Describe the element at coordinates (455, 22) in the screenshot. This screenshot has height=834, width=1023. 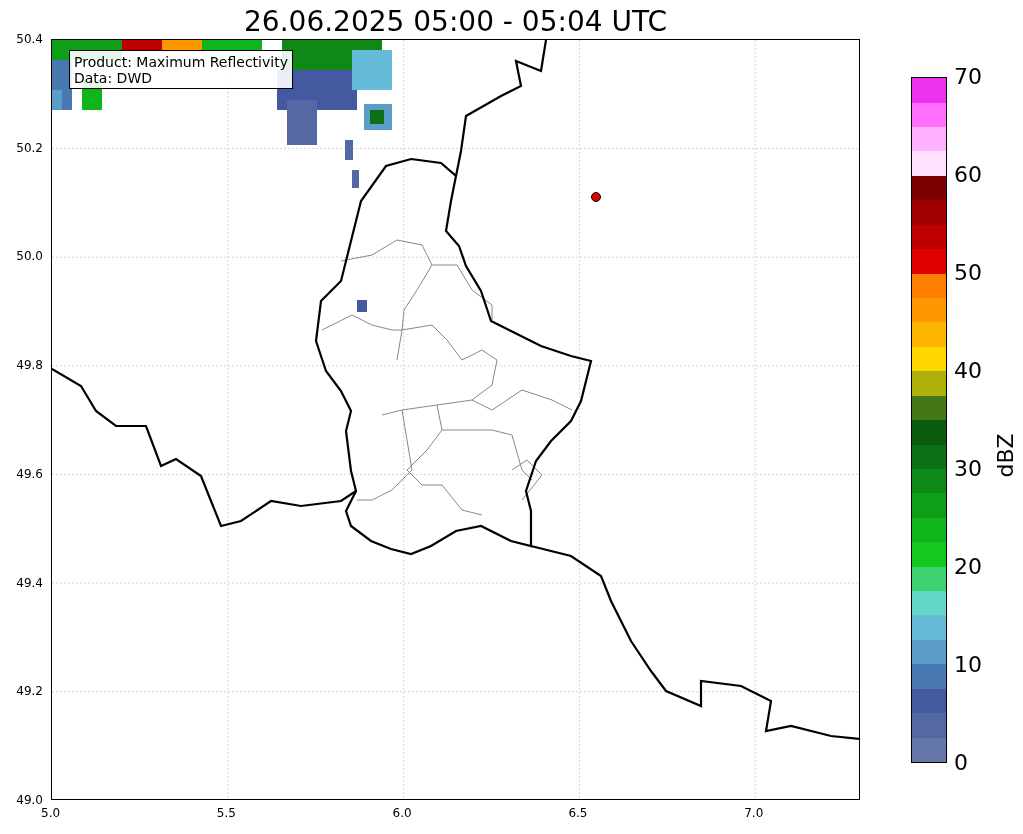
I see `chart-title: 26.06.2025 05:00 - 05:04 UTC` at that location.